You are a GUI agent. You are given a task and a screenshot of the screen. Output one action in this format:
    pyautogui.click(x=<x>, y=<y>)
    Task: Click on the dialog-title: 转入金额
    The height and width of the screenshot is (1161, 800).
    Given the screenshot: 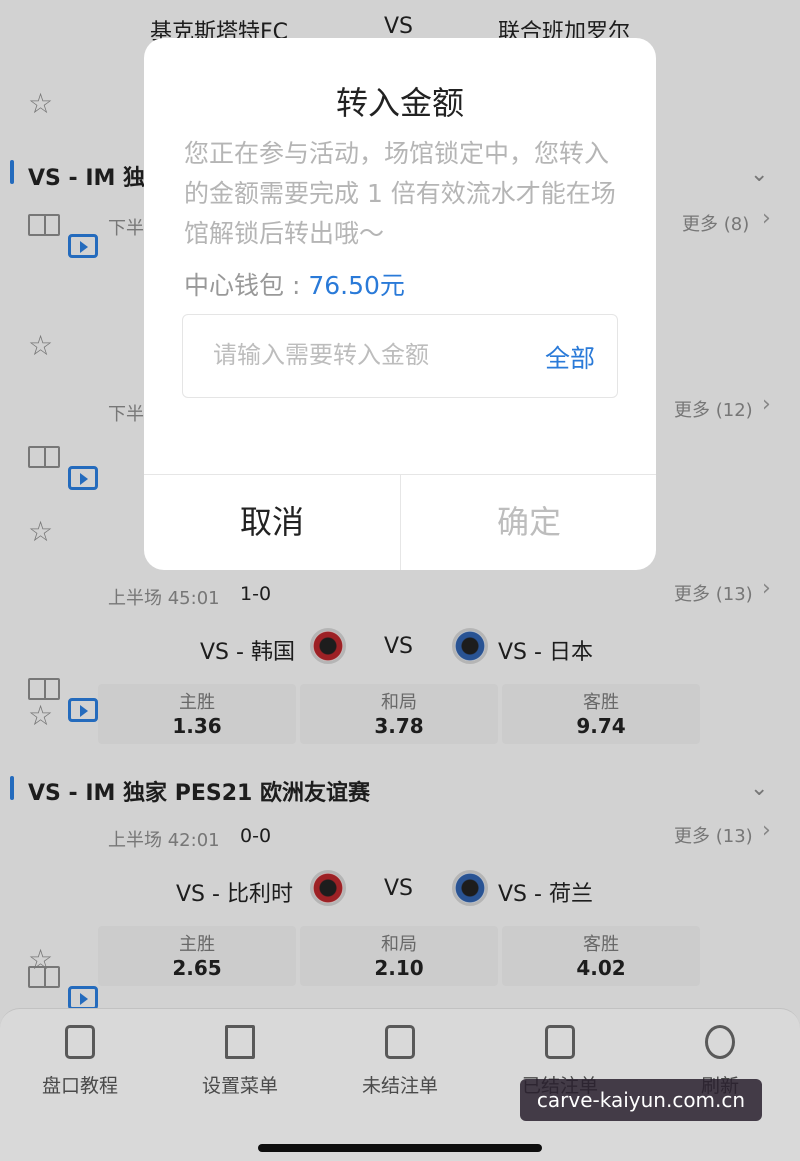 What is the action you would take?
    pyautogui.click(x=399, y=103)
    